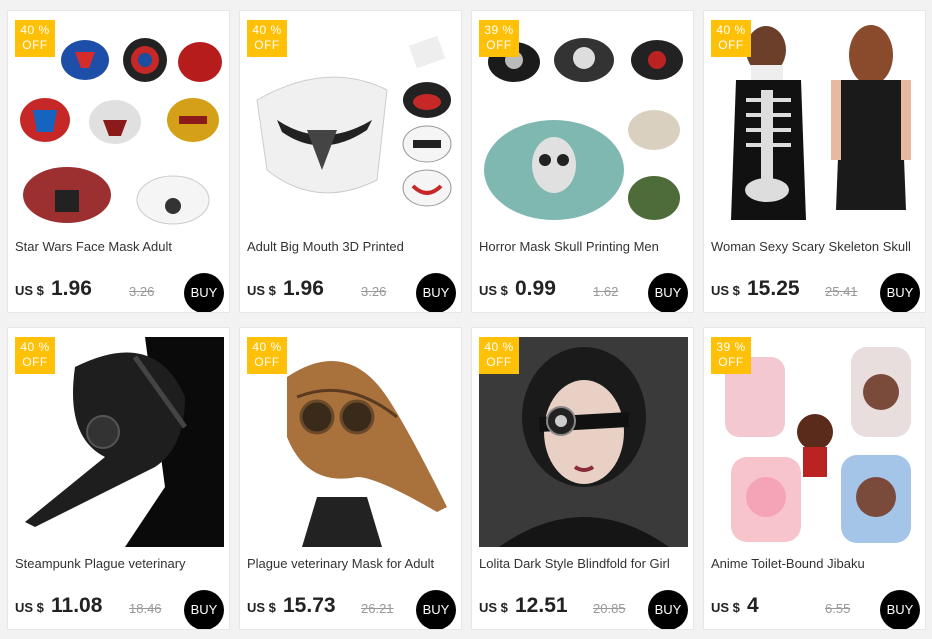 Image resolution: width=932 pixels, height=639 pixels. What do you see at coordinates (353, 563) in the screenshot?
I see `product-title: Plague veterinary Mask for Adult` at bounding box center [353, 563].